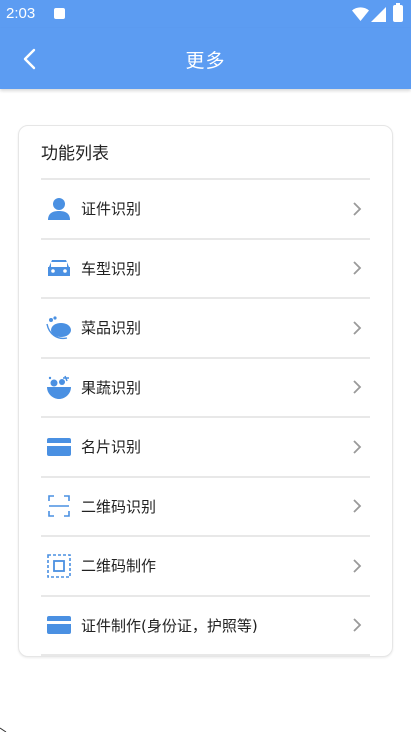 This screenshot has width=411, height=732. Describe the element at coordinates (59, 506) in the screenshot. I see `qr-scan-icon` at that location.